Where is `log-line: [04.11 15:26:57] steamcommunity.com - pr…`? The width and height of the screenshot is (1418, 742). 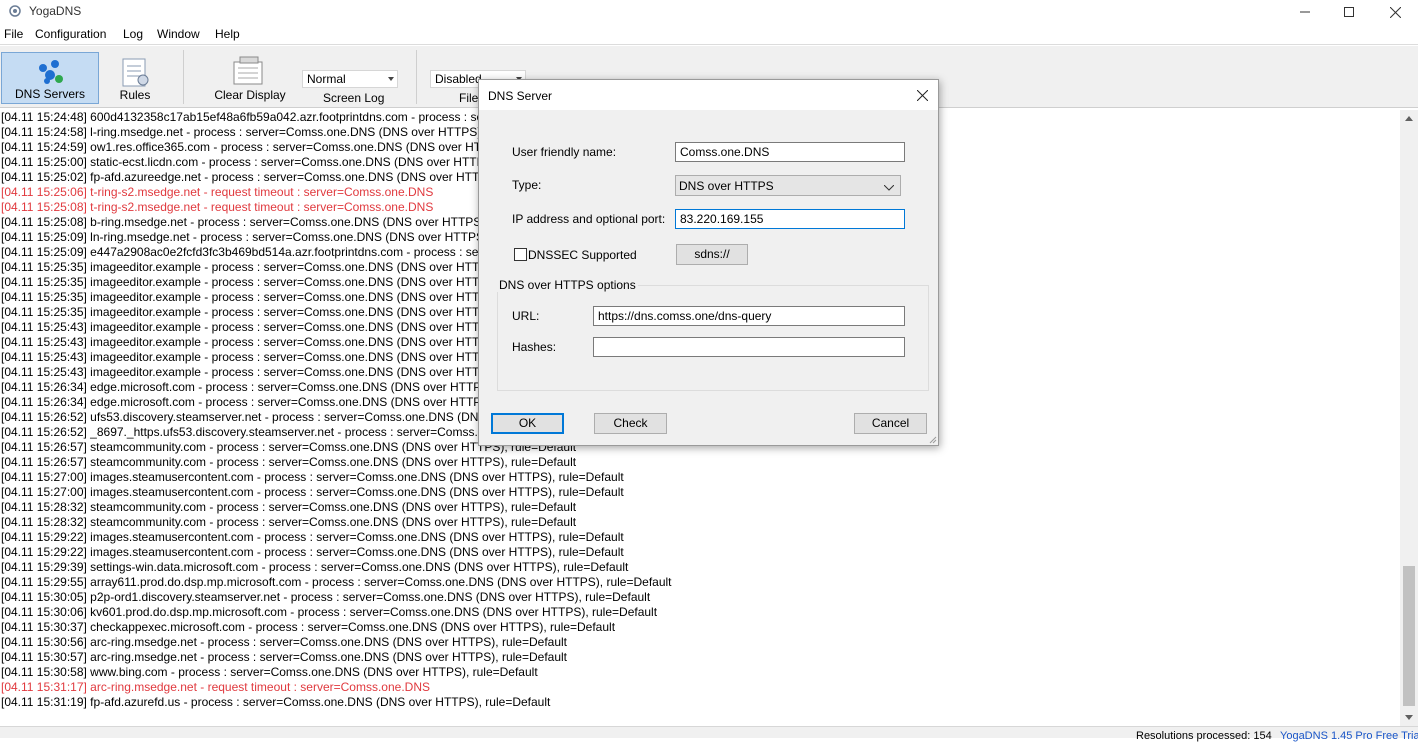 log-line: [04.11 15:26:57] steamcommunity.com - pr… is located at coordinates (289, 462).